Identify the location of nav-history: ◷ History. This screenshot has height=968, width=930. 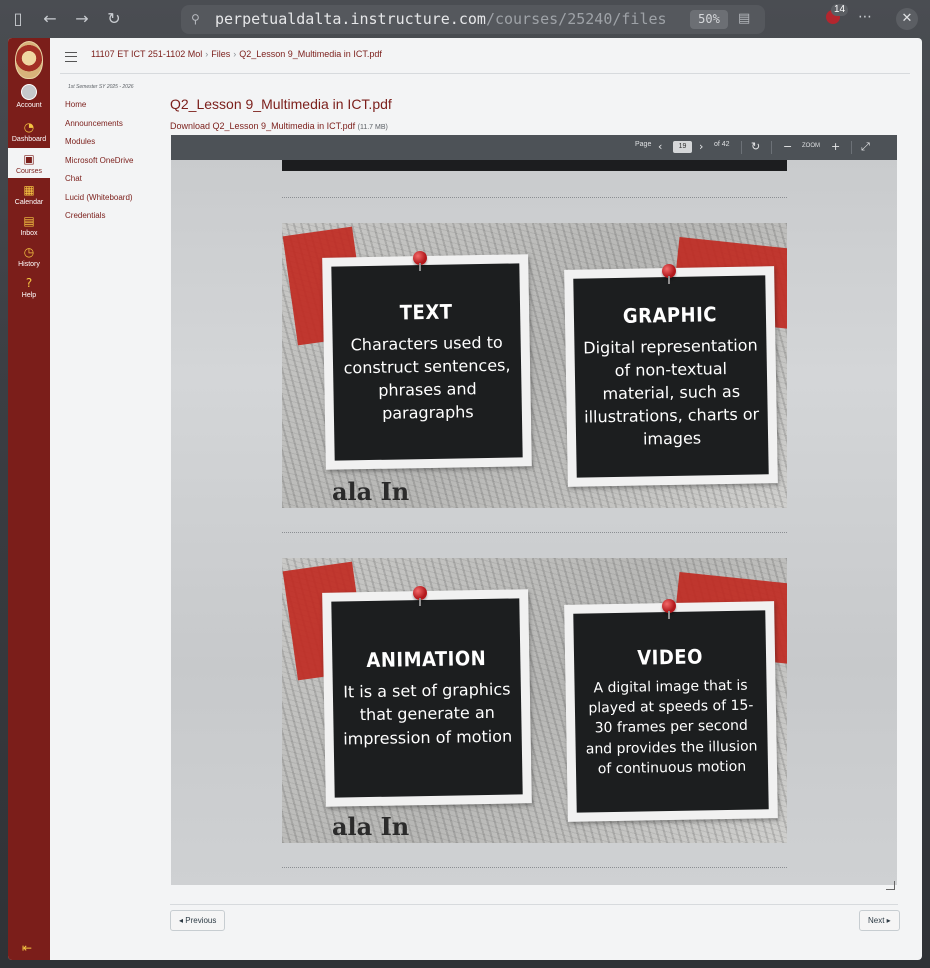
(29, 258).